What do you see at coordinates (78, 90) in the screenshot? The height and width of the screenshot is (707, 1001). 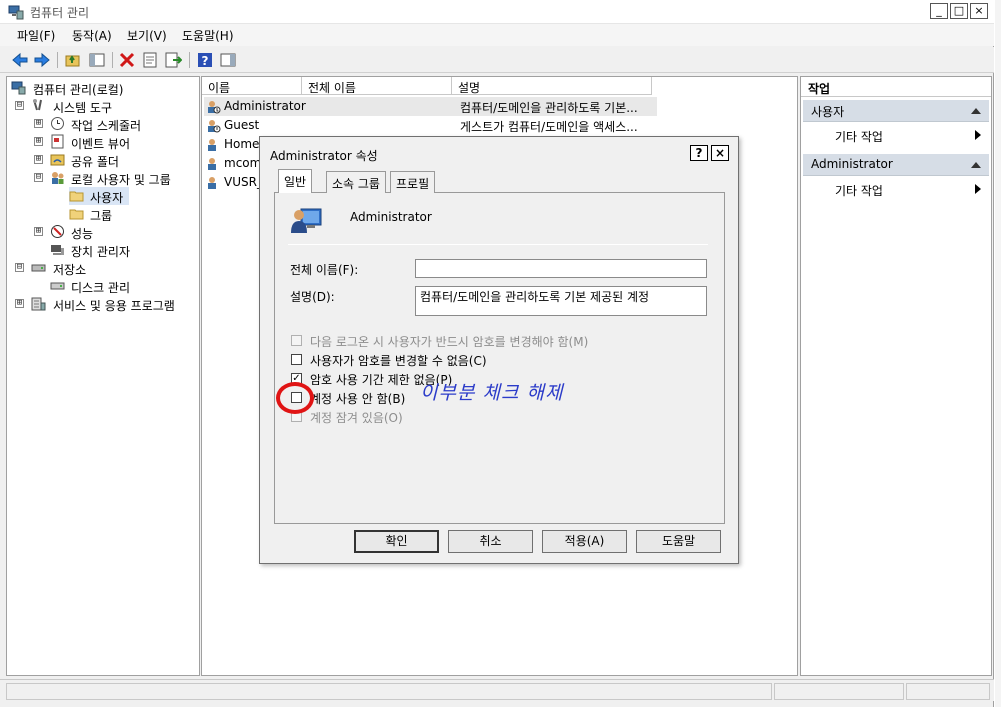 I see `tree-item-label: 컴퓨터 관리(로컬)` at bounding box center [78, 90].